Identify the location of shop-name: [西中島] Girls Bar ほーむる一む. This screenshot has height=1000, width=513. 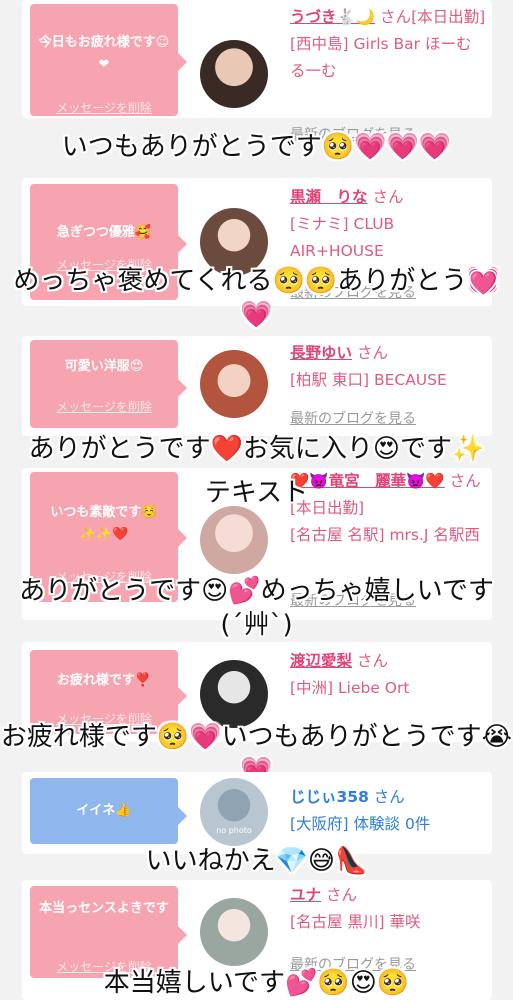
(380, 57).